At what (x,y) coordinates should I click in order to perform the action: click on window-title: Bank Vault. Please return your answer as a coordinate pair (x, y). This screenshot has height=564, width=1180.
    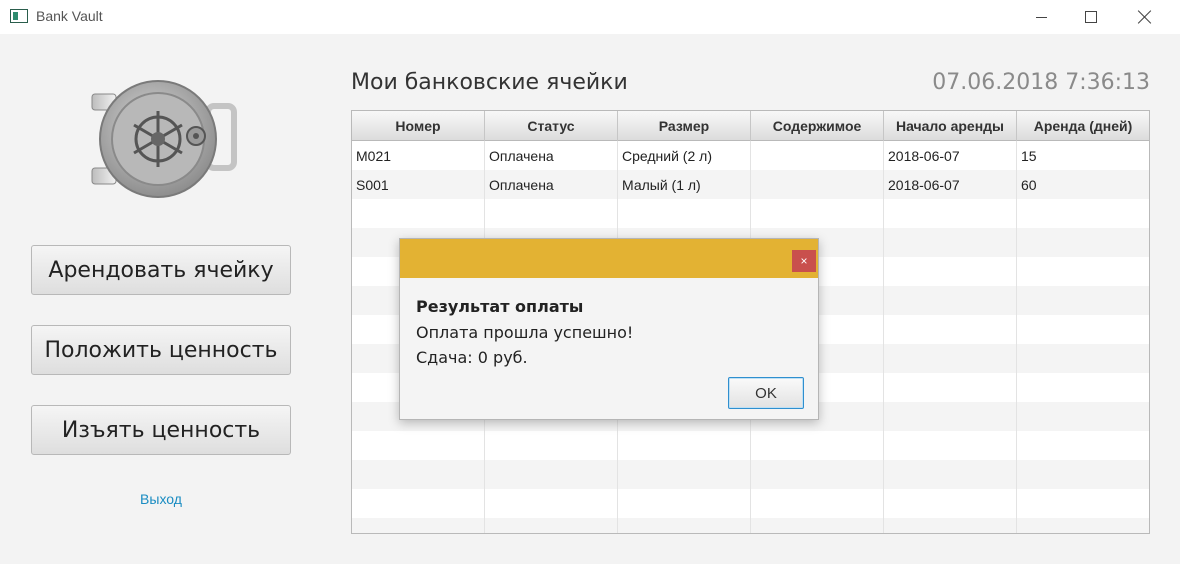
    Looking at the image, I should click on (69, 16).